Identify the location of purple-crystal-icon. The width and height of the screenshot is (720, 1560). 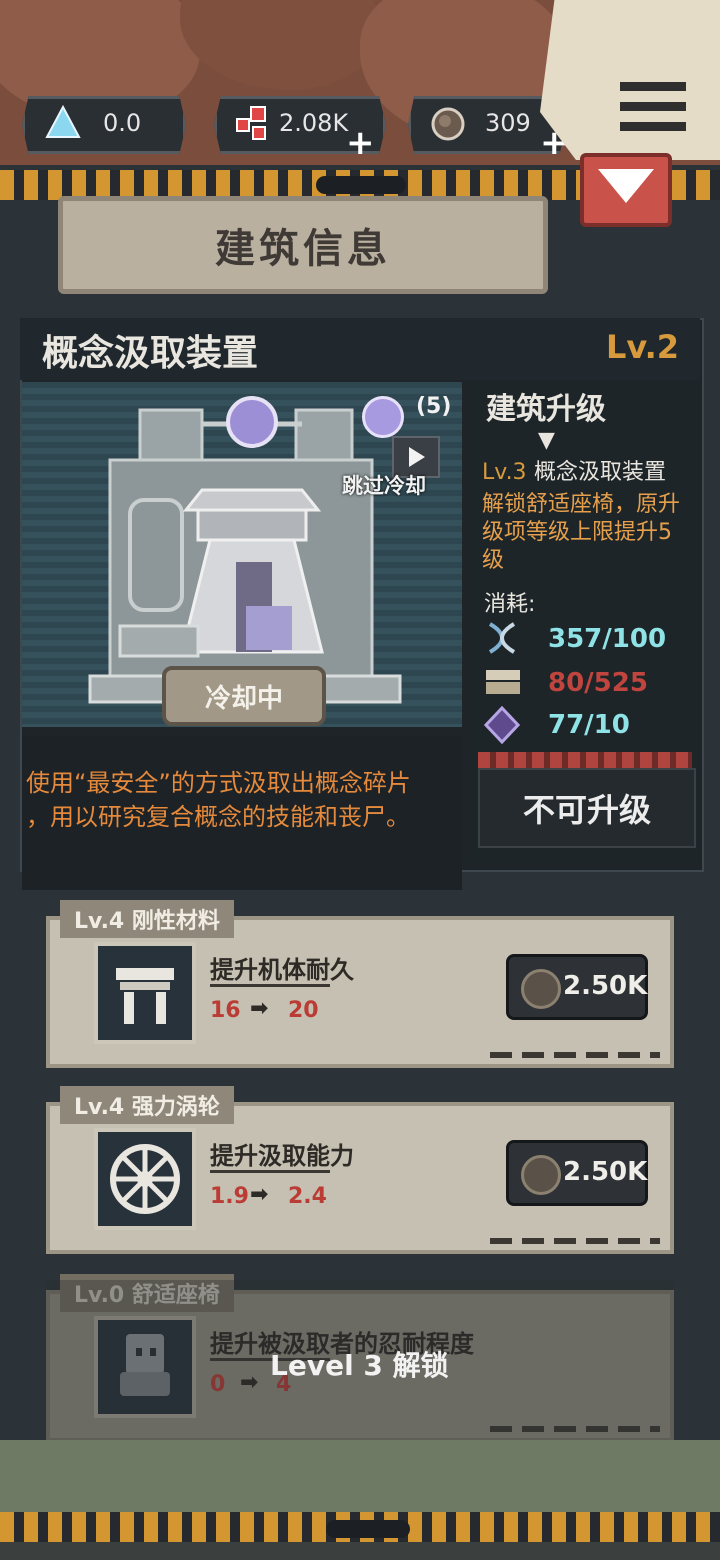
(502, 725).